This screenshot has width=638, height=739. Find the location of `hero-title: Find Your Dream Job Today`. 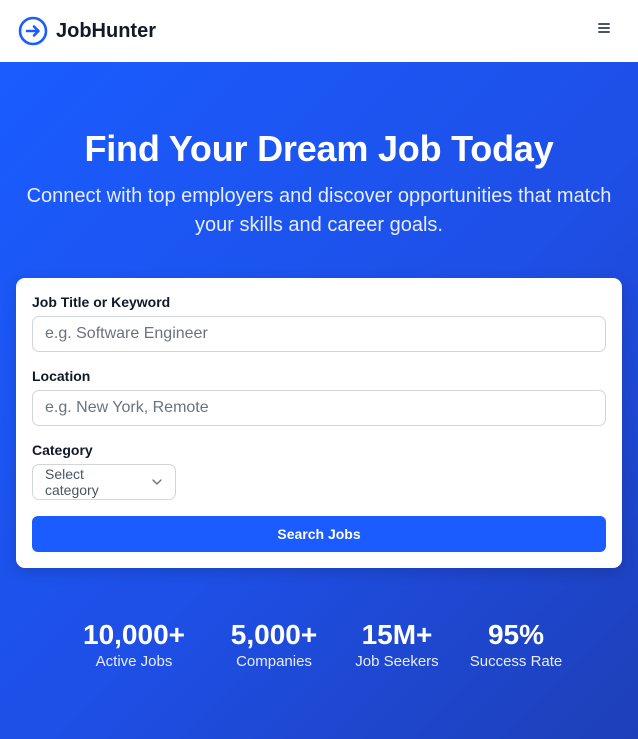

hero-title: Find Your Dream Job Today is located at coordinates (319, 148).